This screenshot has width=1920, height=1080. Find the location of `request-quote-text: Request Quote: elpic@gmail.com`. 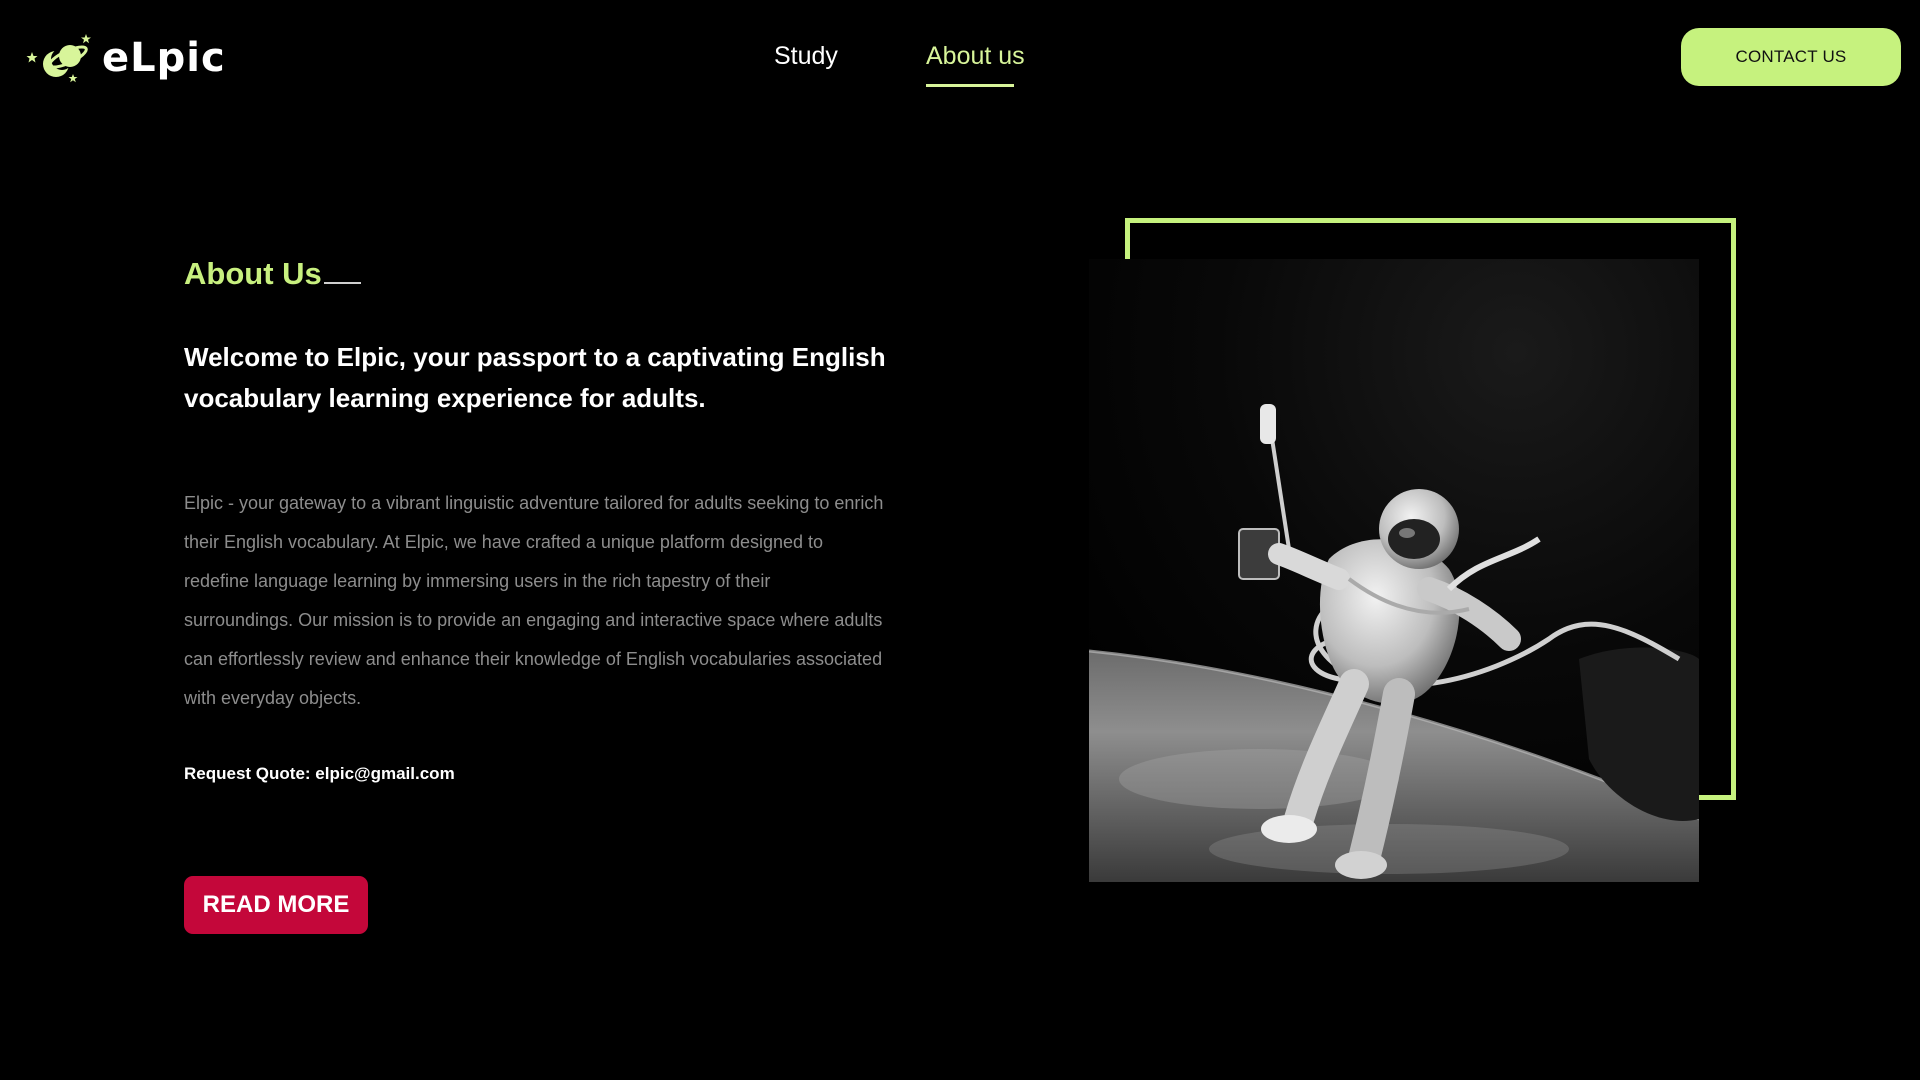

request-quote-text: Request Quote: elpic@gmail.com is located at coordinates (319, 773).